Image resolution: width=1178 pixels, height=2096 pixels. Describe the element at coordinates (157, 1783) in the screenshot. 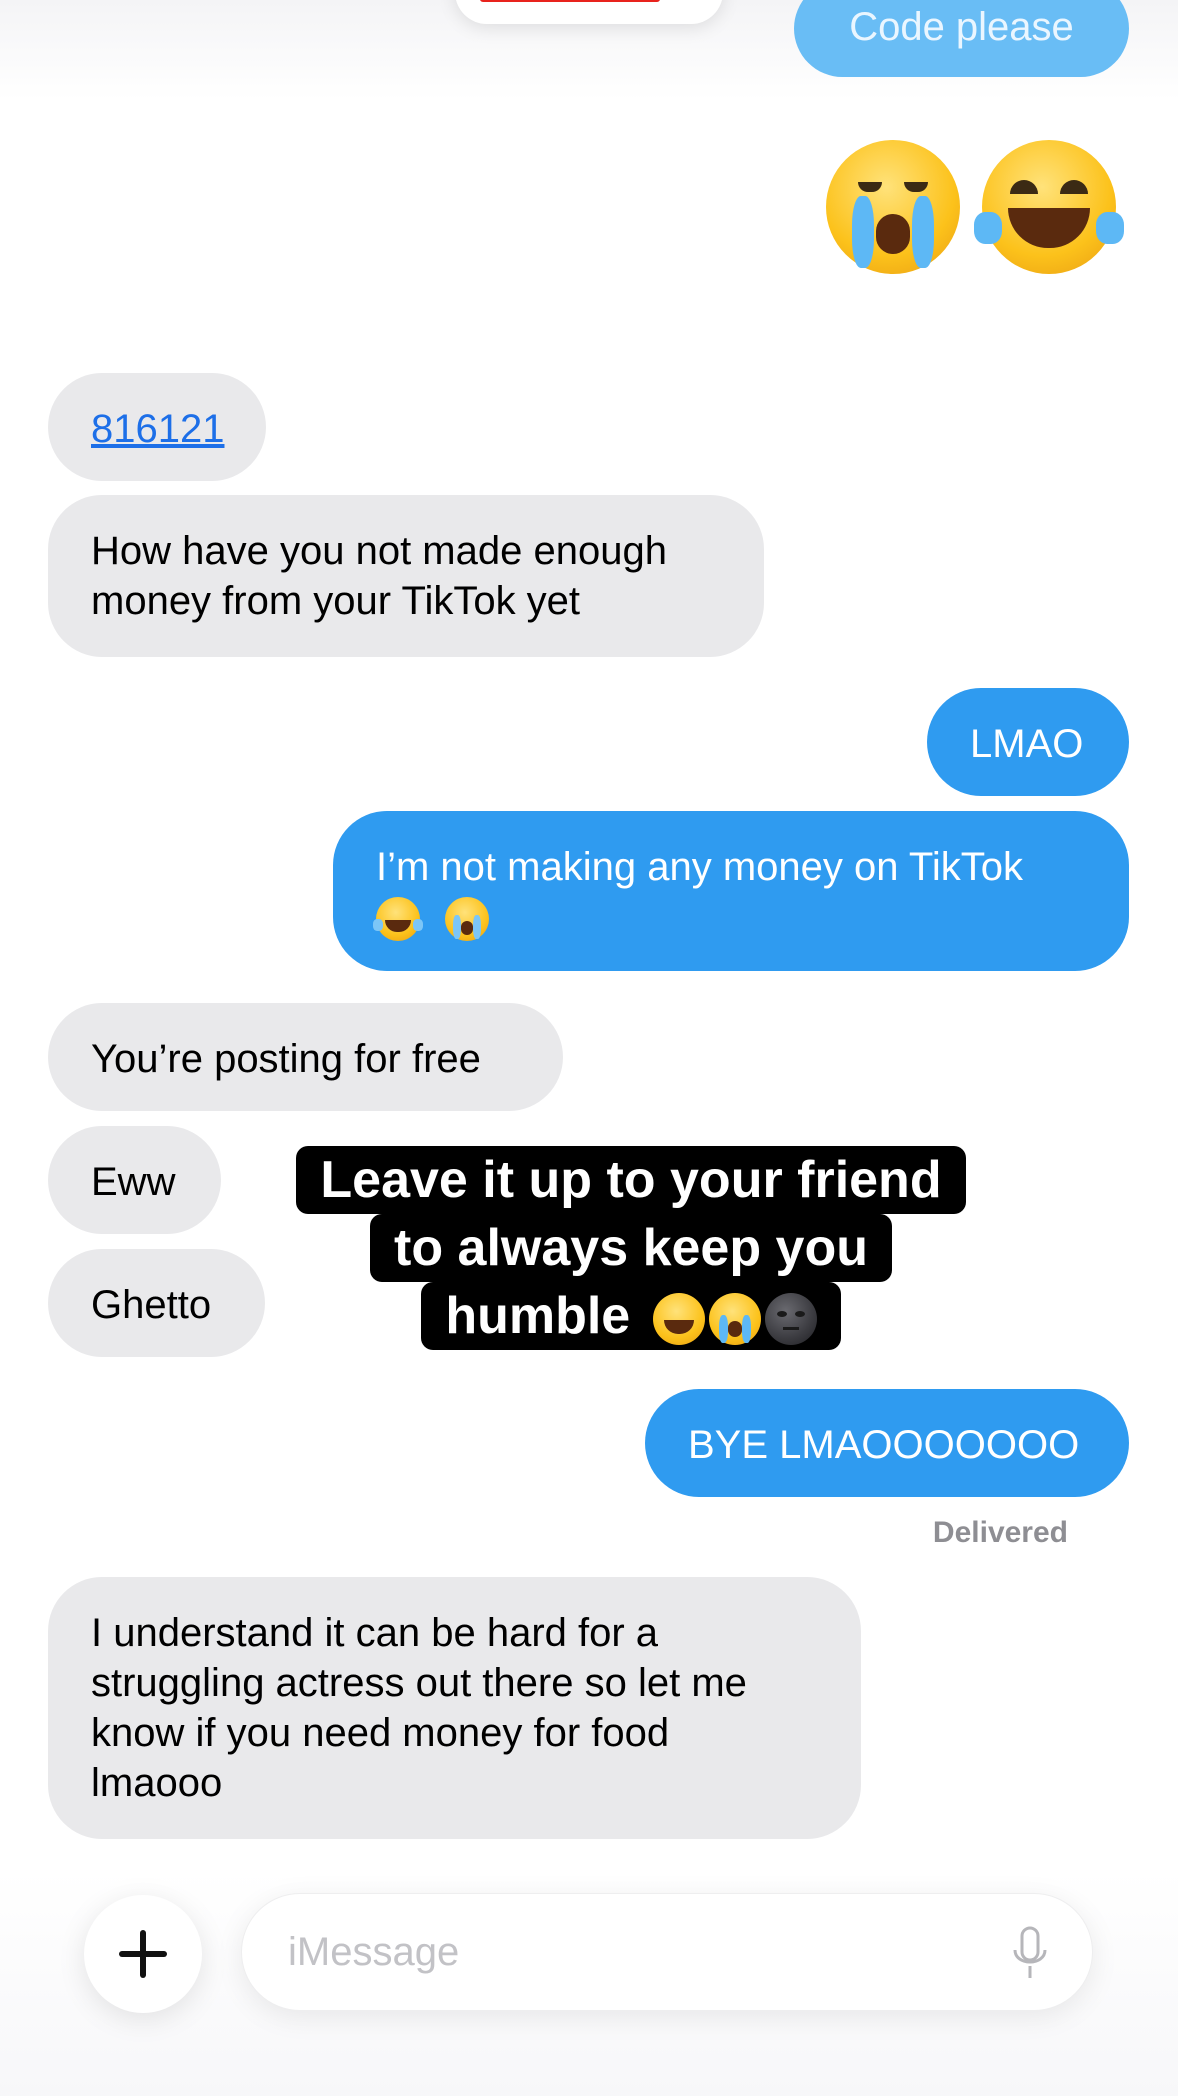

I see `message-line: lmaooo` at that location.